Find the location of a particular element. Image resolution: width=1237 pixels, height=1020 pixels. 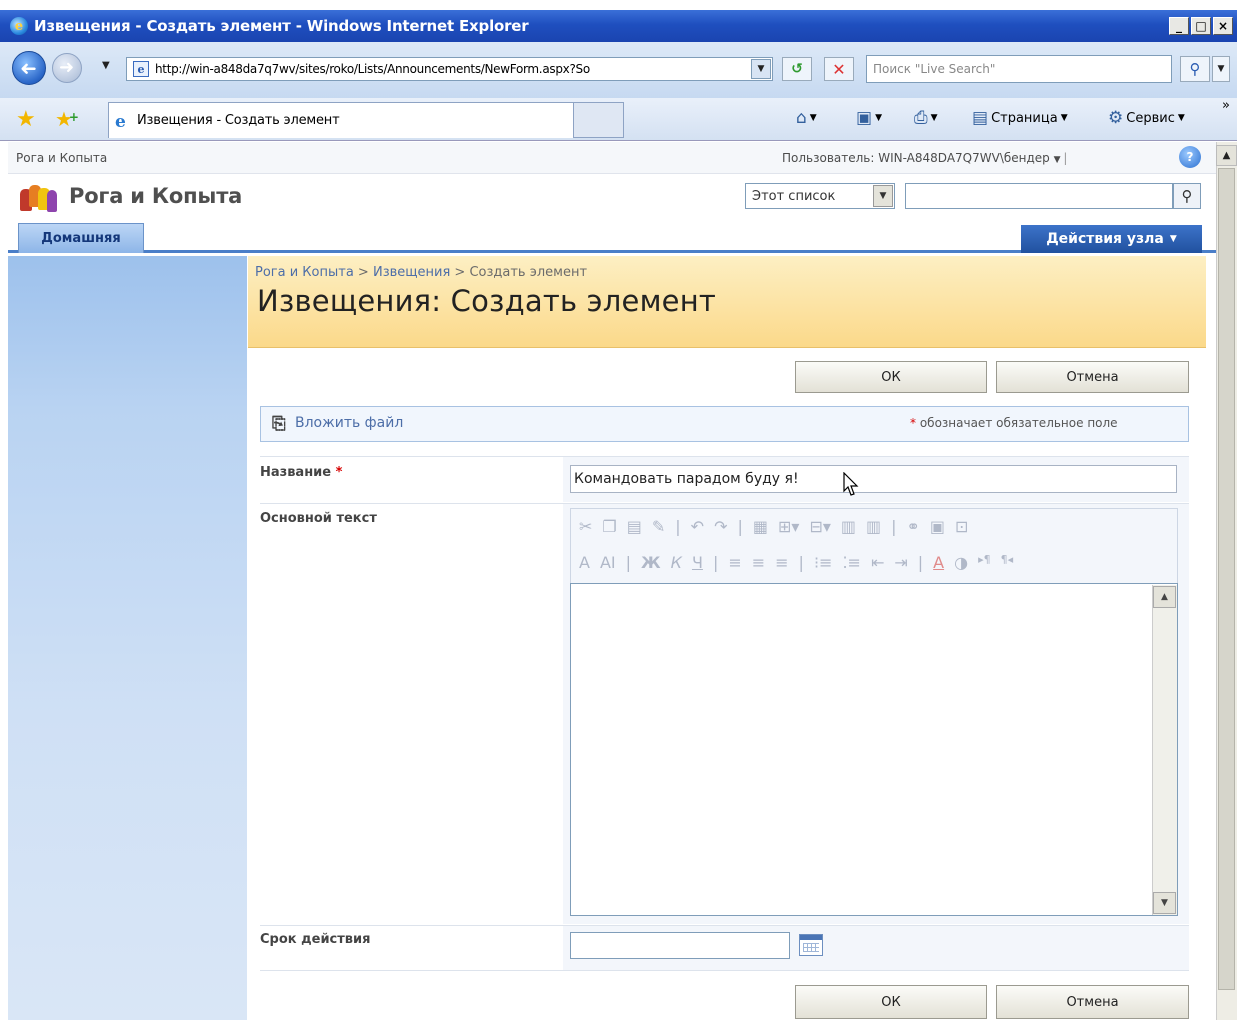

insert-link-icon: ⚭ is located at coordinates (913, 526).